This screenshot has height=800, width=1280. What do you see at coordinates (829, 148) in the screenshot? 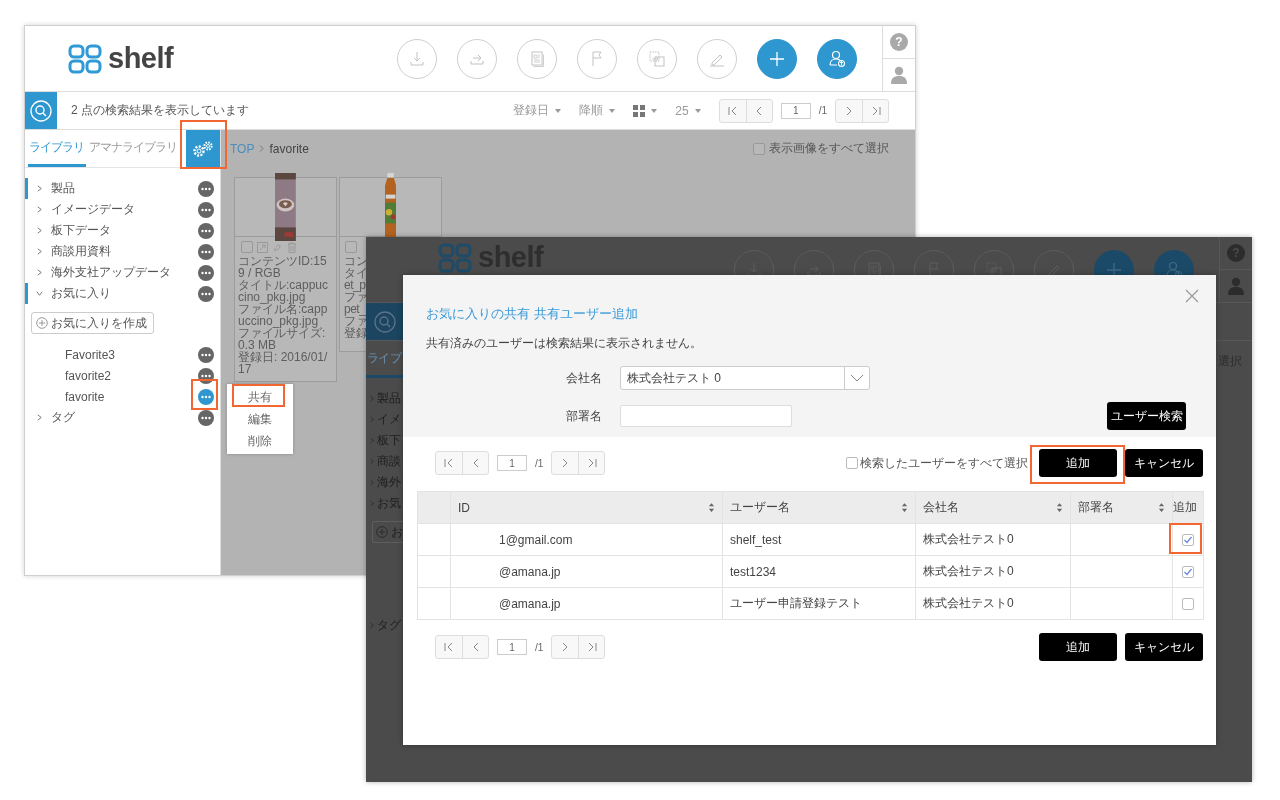
I see `select-all-label: 表示画像をすべて選択` at bounding box center [829, 148].